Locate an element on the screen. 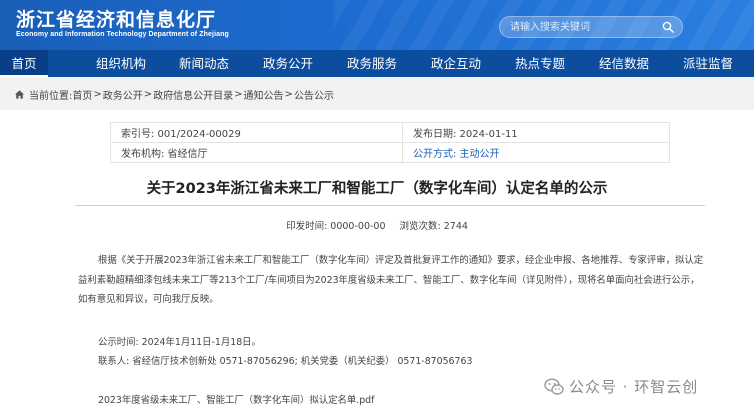 Image resolution: width=754 pixels, height=419 pixels. breadcrumb-item-notices: 通知公告 is located at coordinates (264, 94).